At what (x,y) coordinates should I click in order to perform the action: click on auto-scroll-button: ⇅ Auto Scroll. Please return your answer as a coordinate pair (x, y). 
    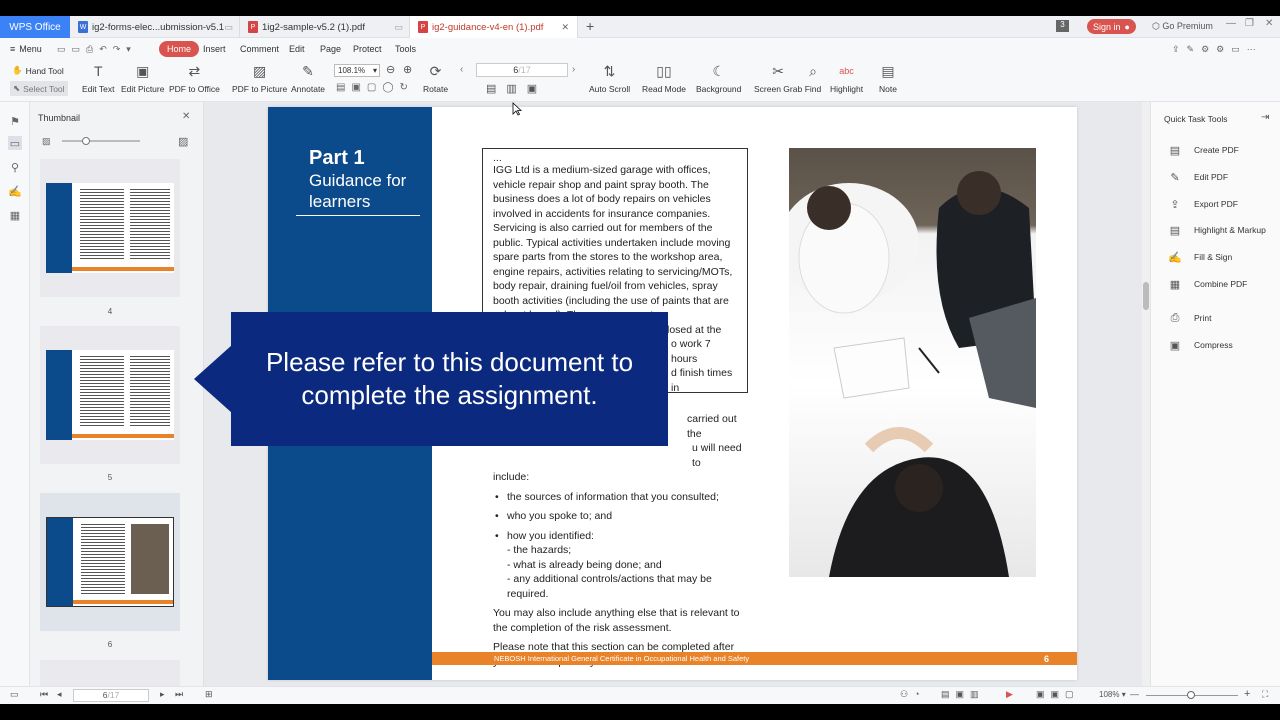
    Looking at the image, I should click on (609, 78).